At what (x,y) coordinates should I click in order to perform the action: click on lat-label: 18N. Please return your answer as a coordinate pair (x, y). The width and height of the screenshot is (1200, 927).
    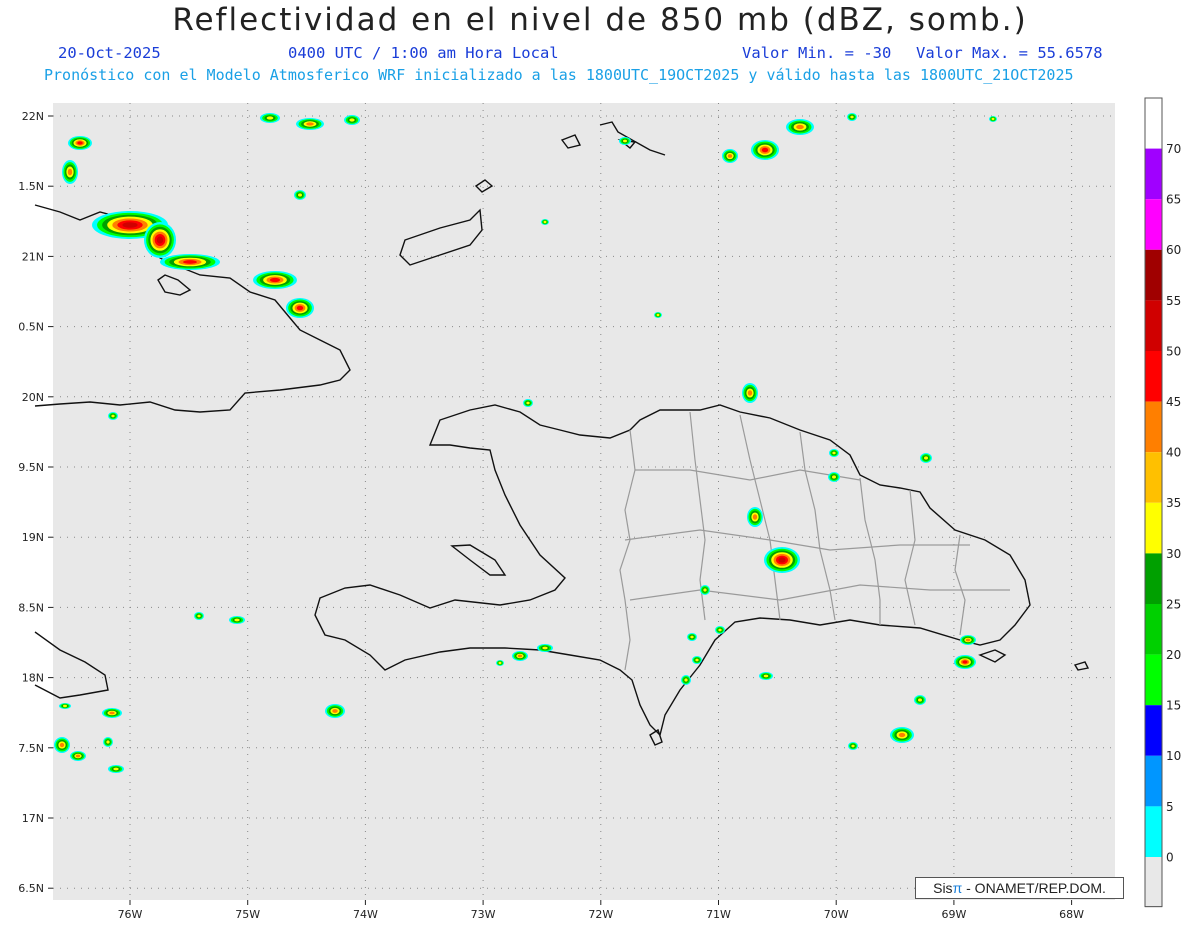
    Looking at the image, I should click on (33, 678).